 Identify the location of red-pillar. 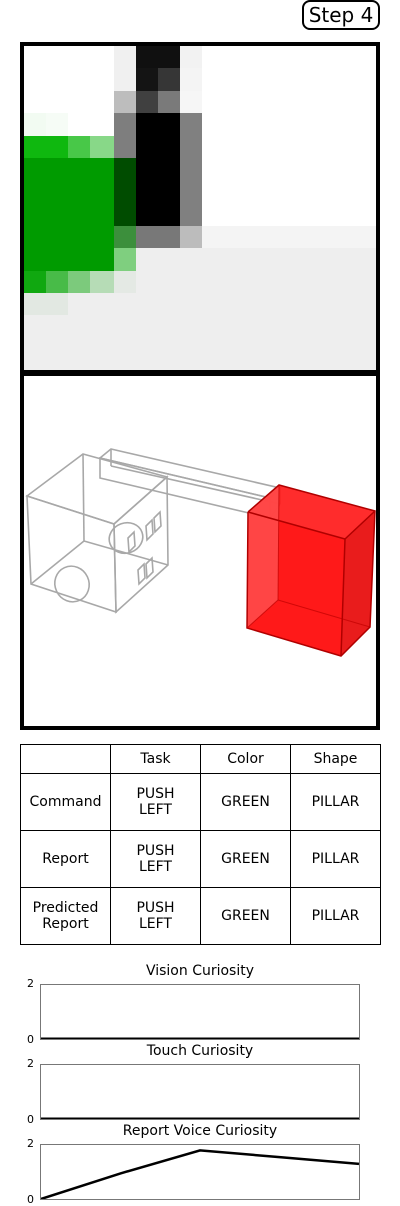
(311, 570).